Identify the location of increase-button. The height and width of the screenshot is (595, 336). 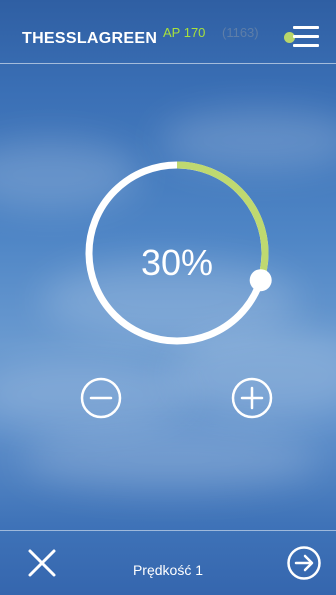
(252, 398).